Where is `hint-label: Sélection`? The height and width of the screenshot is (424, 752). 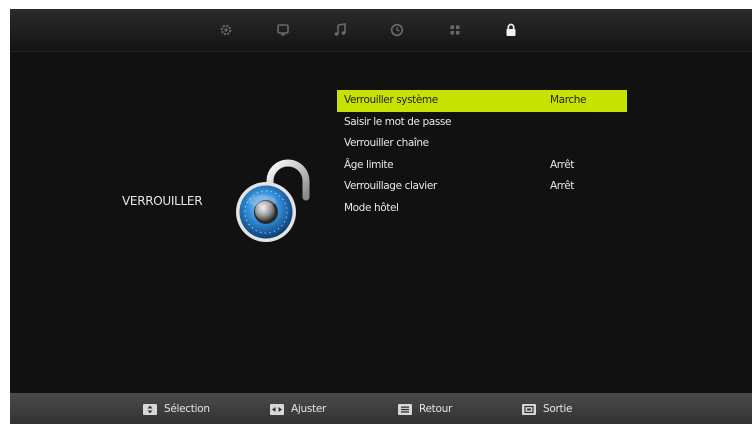 hint-label: Sélection is located at coordinates (187, 409).